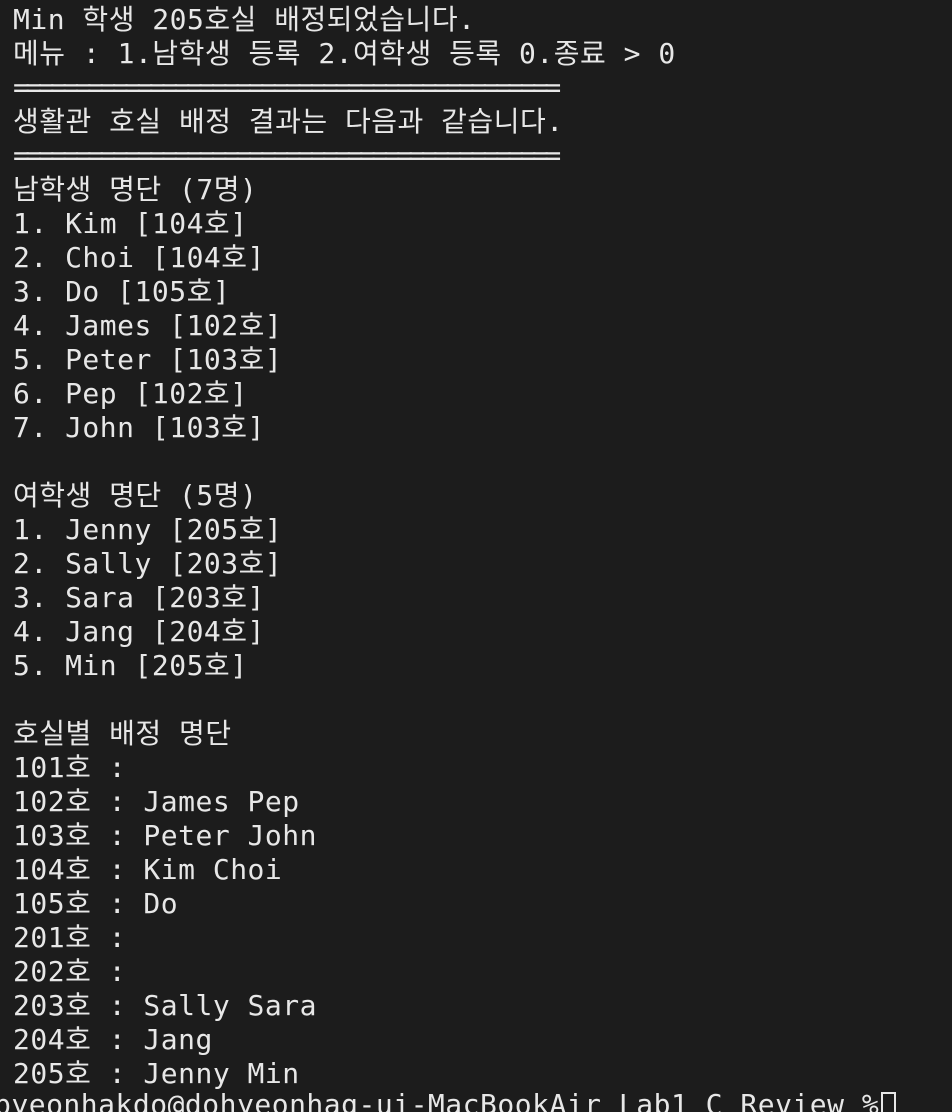 The height and width of the screenshot is (1112, 952). What do you see at coordinates (113, 1039) in the screenshot?
I see `output-line: 204호 : Jang` at bounding box center [113, 1039].